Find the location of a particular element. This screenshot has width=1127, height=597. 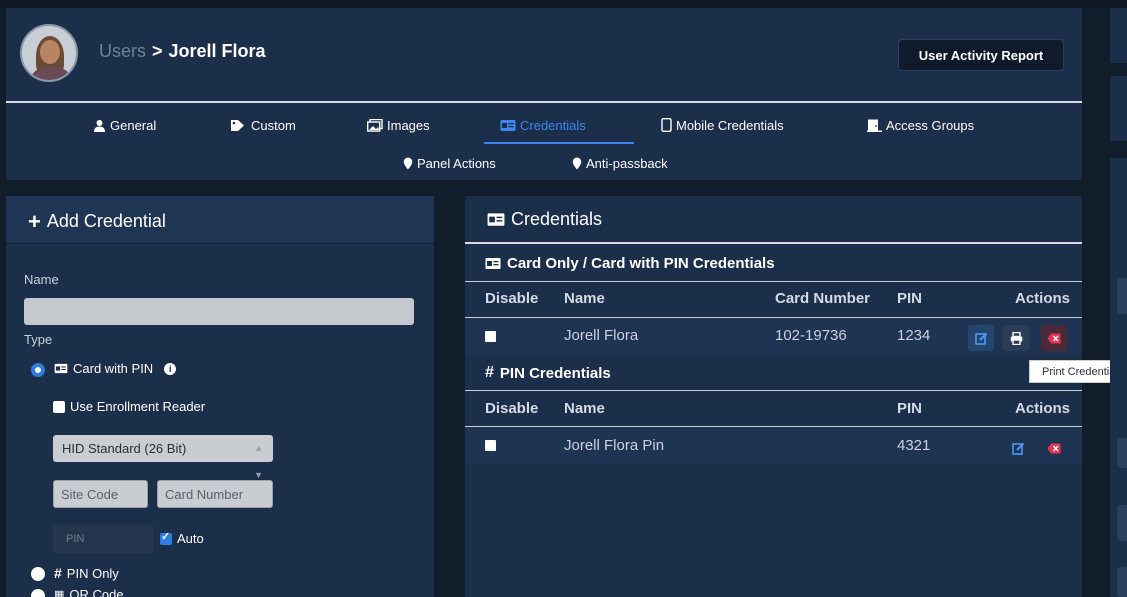

add-credential-title: + Add Credential is located at coordinates (97, 222).